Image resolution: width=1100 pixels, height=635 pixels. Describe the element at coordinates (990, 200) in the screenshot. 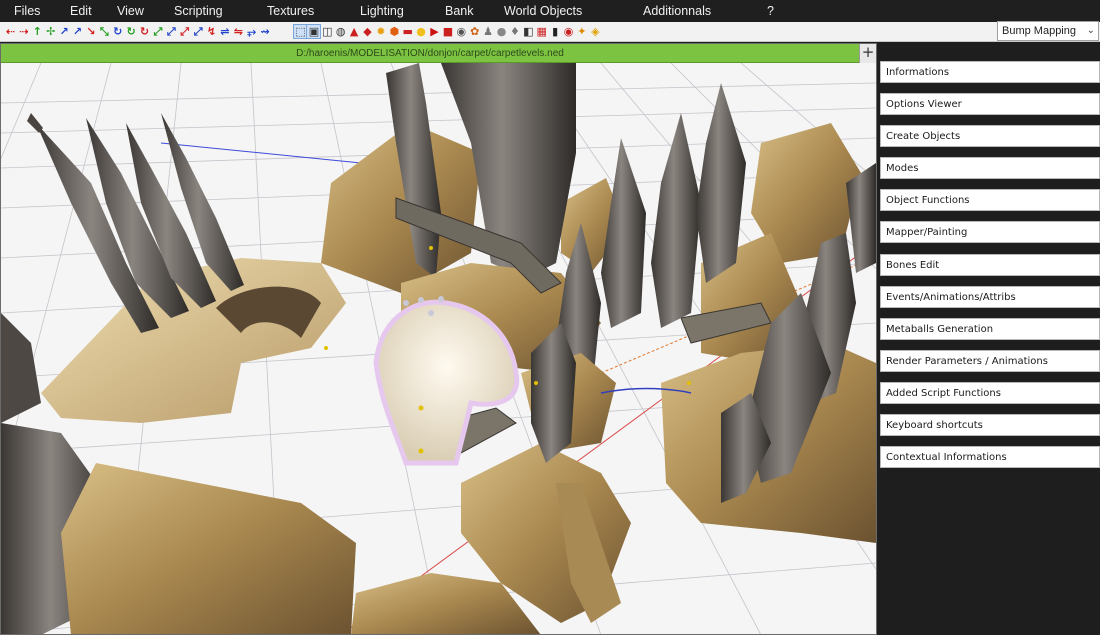

I see `panel-object-functions: Object Functions` at that location.